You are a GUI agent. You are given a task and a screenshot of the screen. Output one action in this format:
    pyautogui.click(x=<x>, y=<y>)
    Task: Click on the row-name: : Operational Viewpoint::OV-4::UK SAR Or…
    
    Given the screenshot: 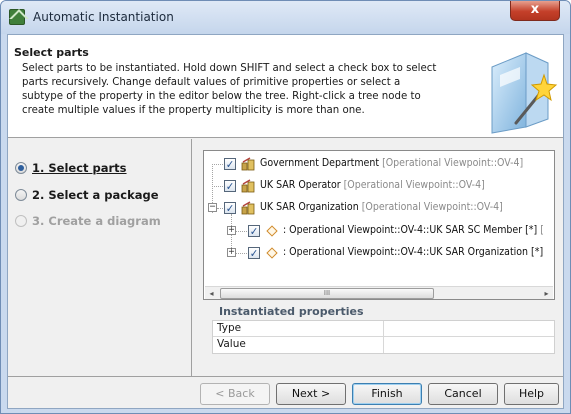 What is the action you would take?
    pyautogui.click(x=413, y=252)
    